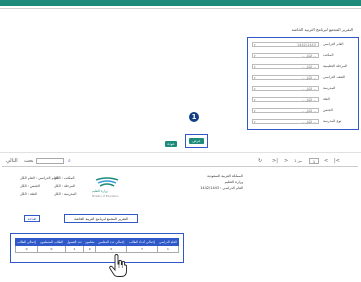  I want to click on table-header: معلمون, so click(90, 242).